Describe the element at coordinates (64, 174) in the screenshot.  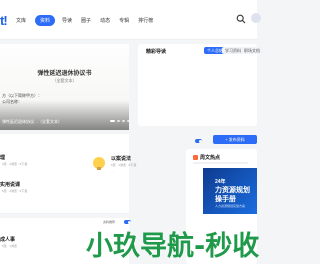
I see `document-list` at that location.